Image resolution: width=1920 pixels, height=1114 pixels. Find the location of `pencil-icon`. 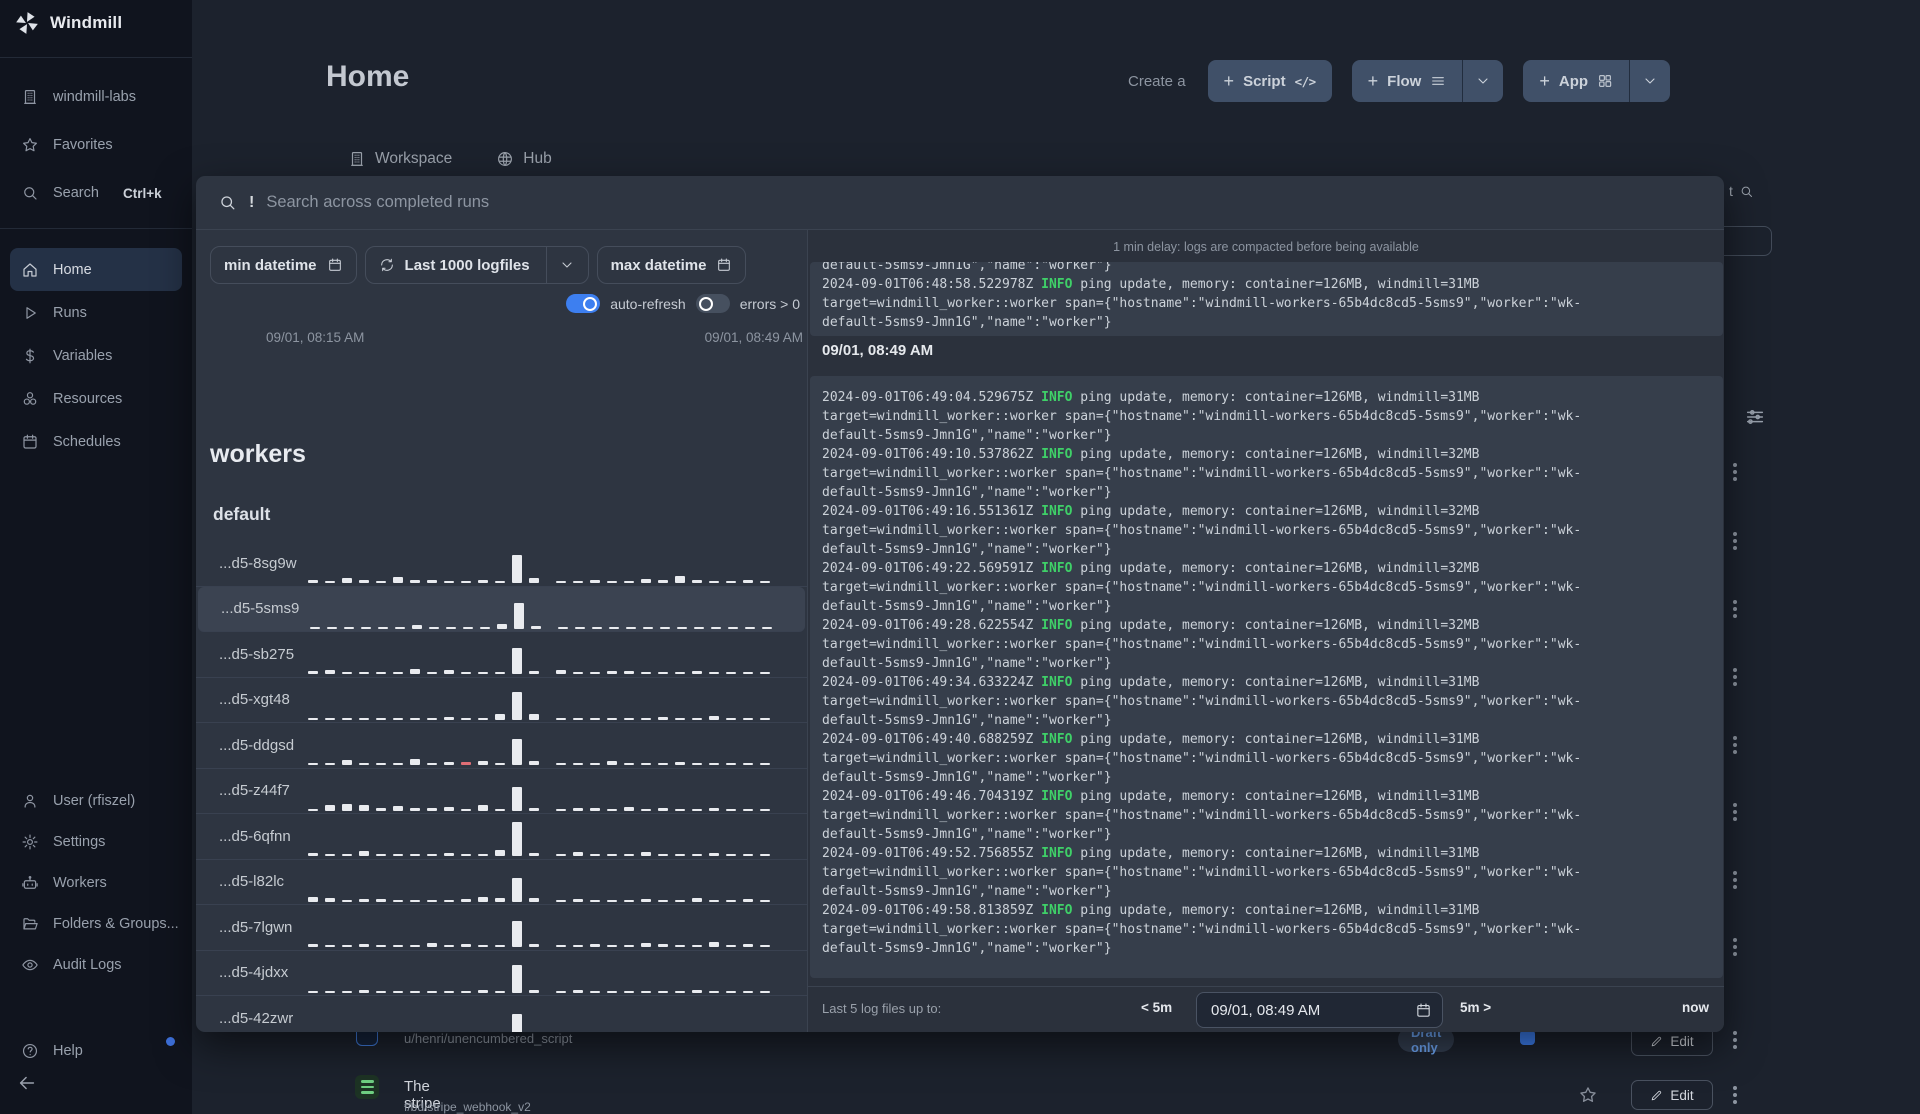

pencil-icon is located at coordinates (1656, 1095).